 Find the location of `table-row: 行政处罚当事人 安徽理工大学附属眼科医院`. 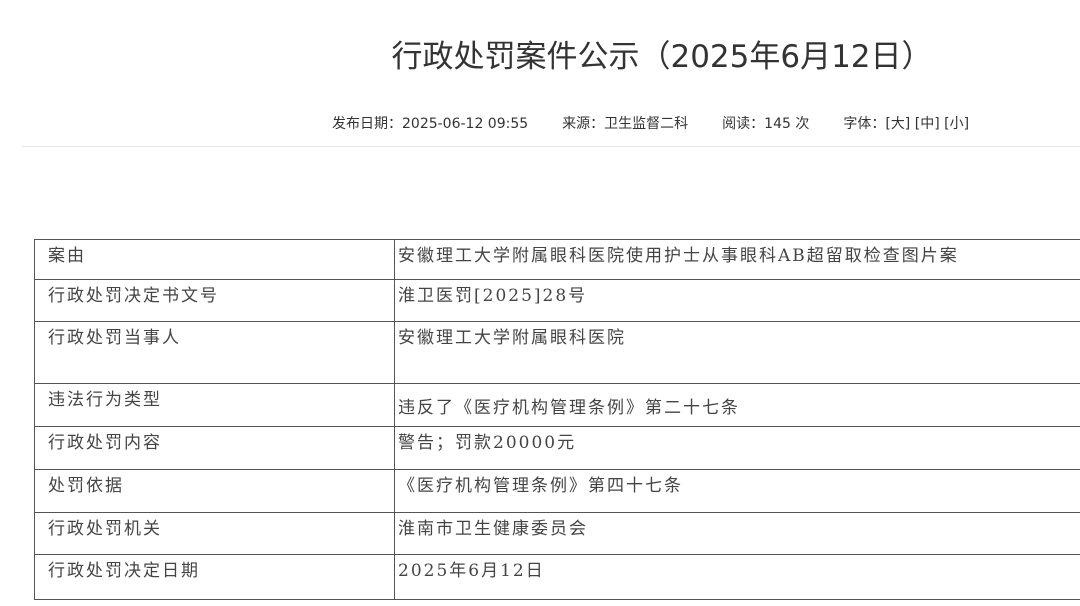

table-row: 行政处罚当事人 安徽理工大学附属眼科医院 is located at coordinates (557, 352).